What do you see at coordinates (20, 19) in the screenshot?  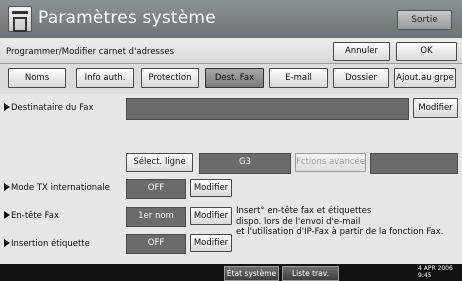 I see `settings-tool-icon` at bounding box center [20, 19].